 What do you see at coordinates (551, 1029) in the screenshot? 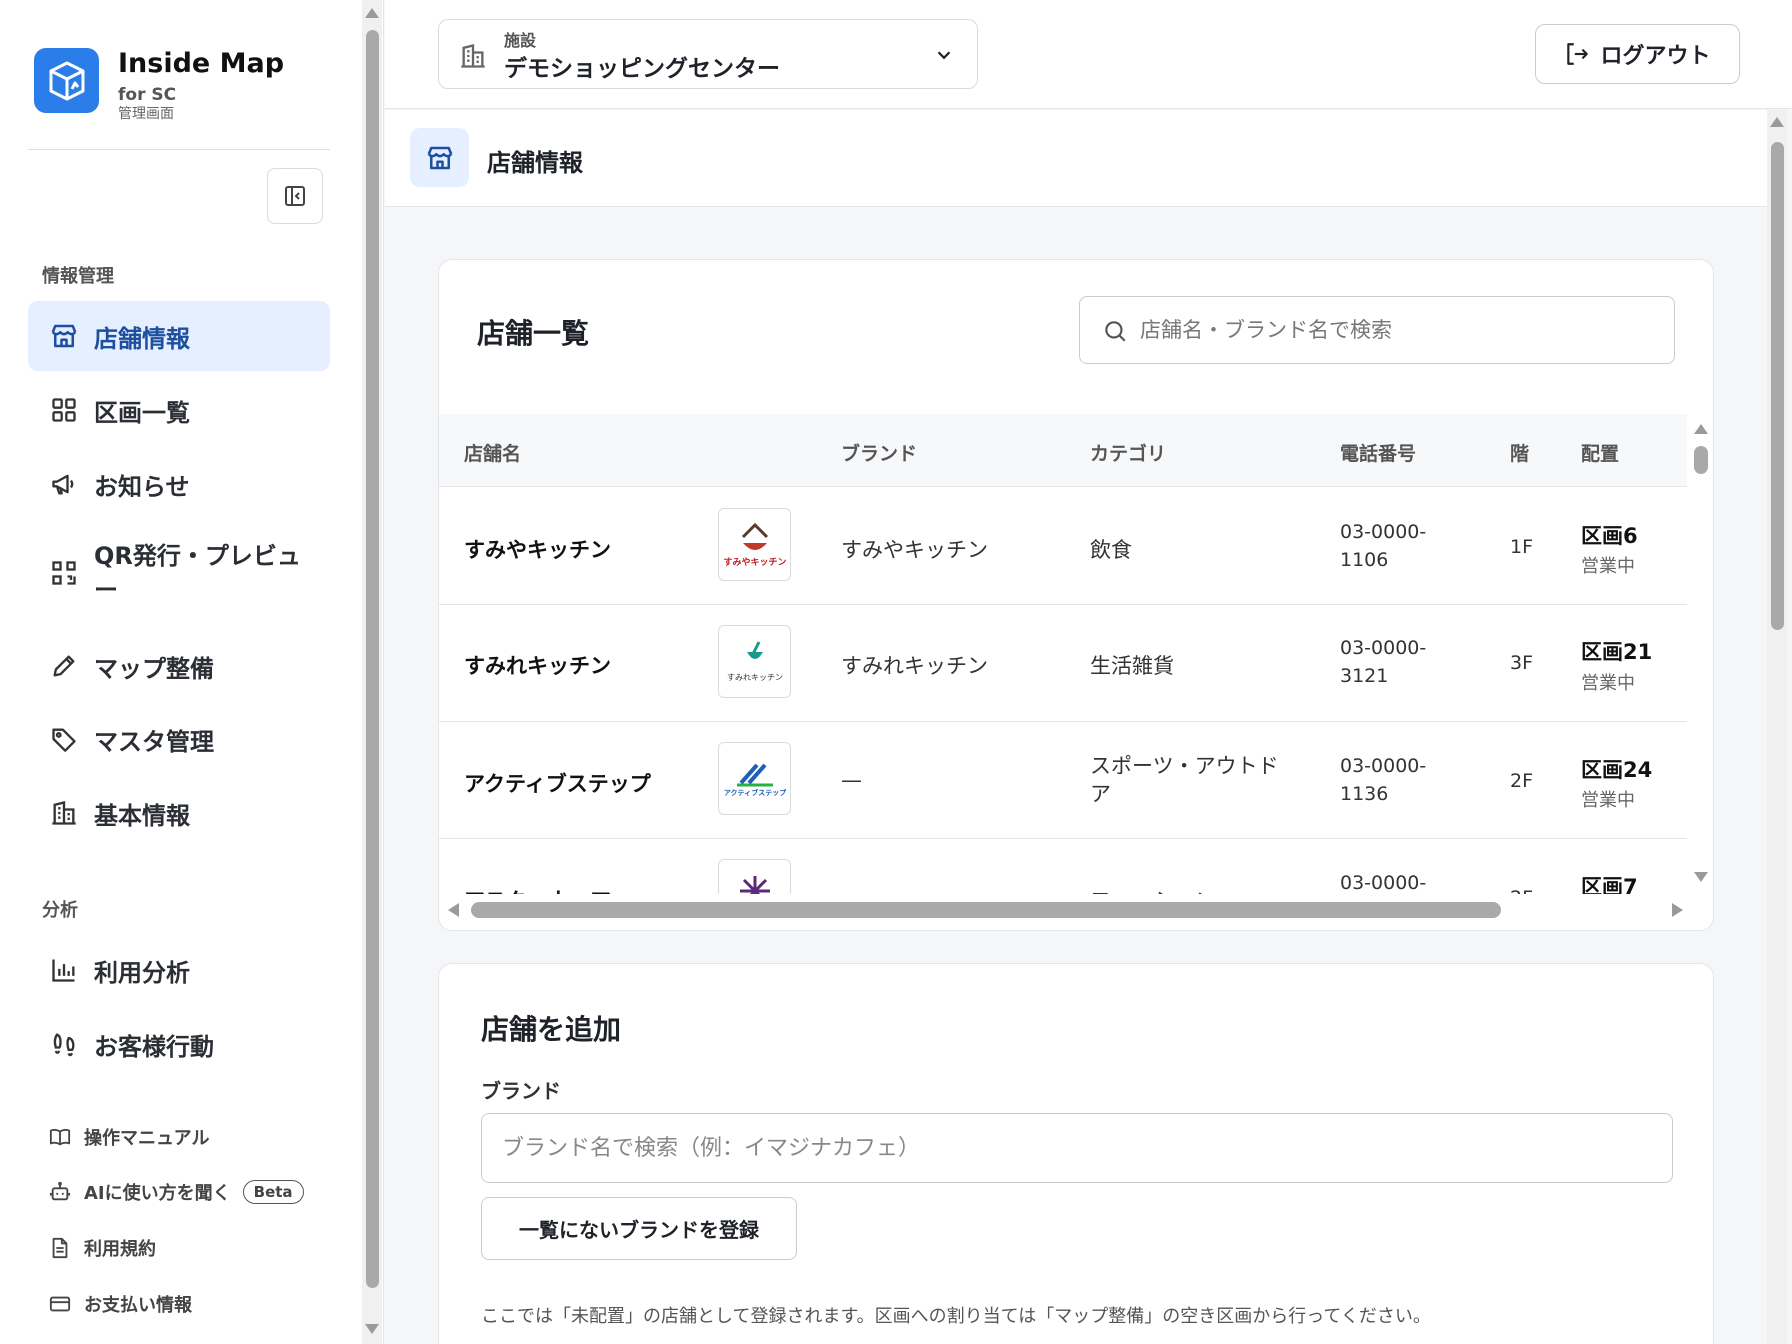
I see `add-store-title: 店舗を追加` at bounding box center [551, 1029].